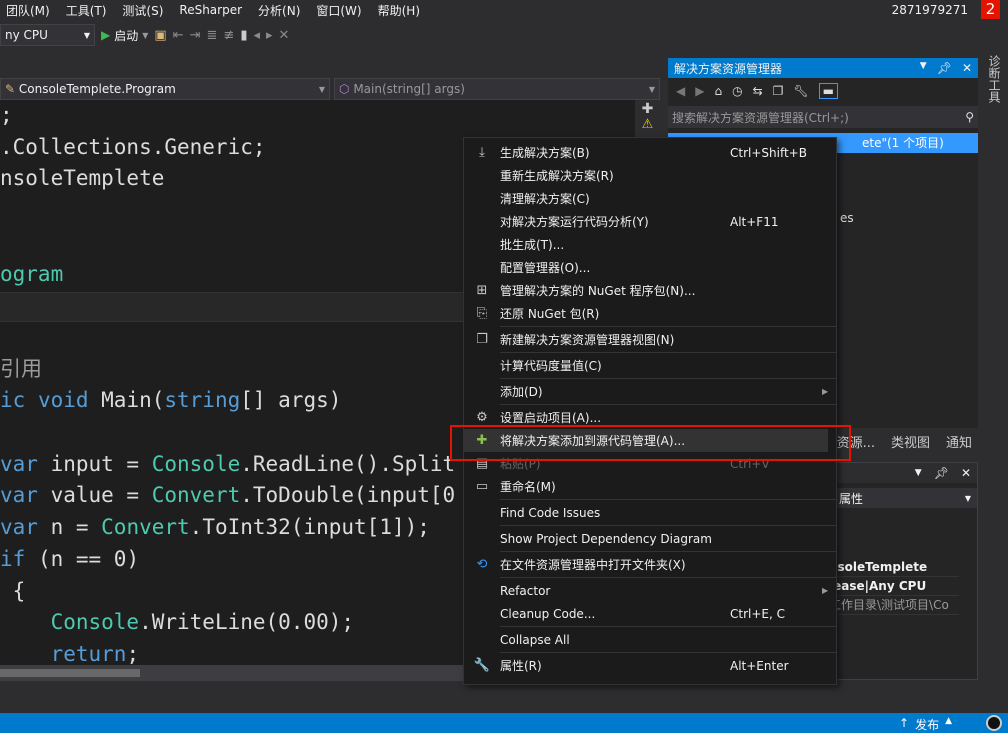 The width and height of the screenshot is (1008, 733). Describe the element at coordinates (650, 486) in the screenshot. I see `context-menu-item: ▭ 重命名(M)` at that location.